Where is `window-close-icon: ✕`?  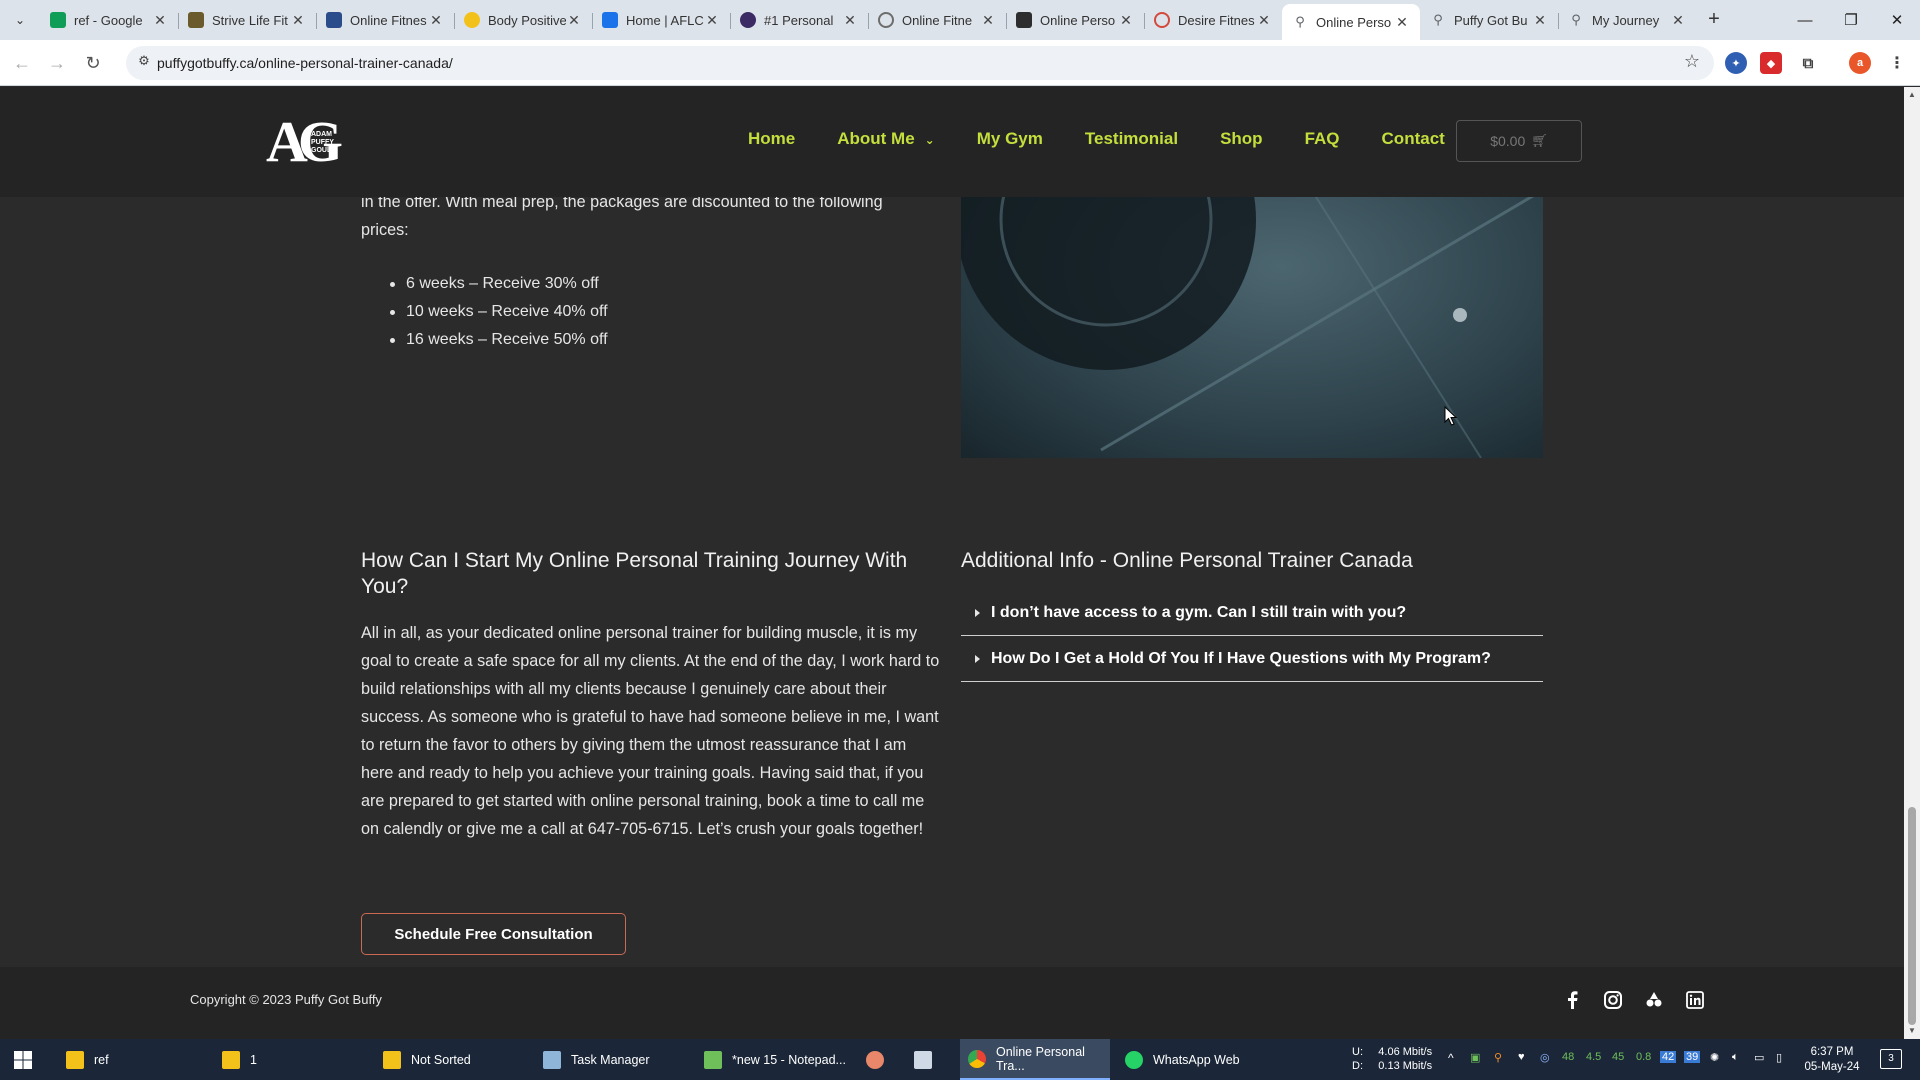 window-close-icon: ✕ is located at coordinates (1897, 20).